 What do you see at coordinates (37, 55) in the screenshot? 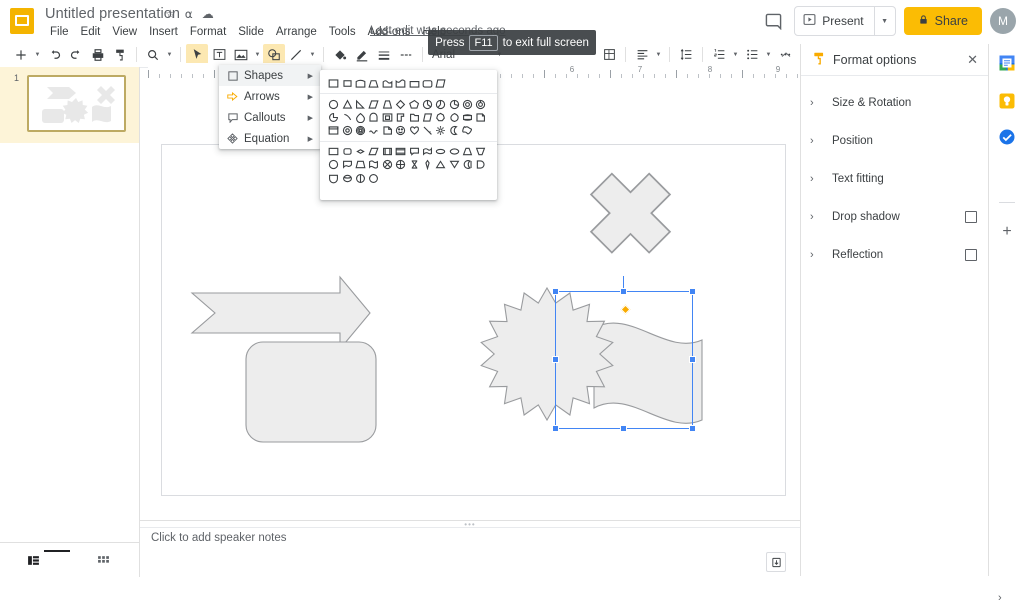
I see `new-slide-caret-icon: ▼` at bounding box center [37, 55].